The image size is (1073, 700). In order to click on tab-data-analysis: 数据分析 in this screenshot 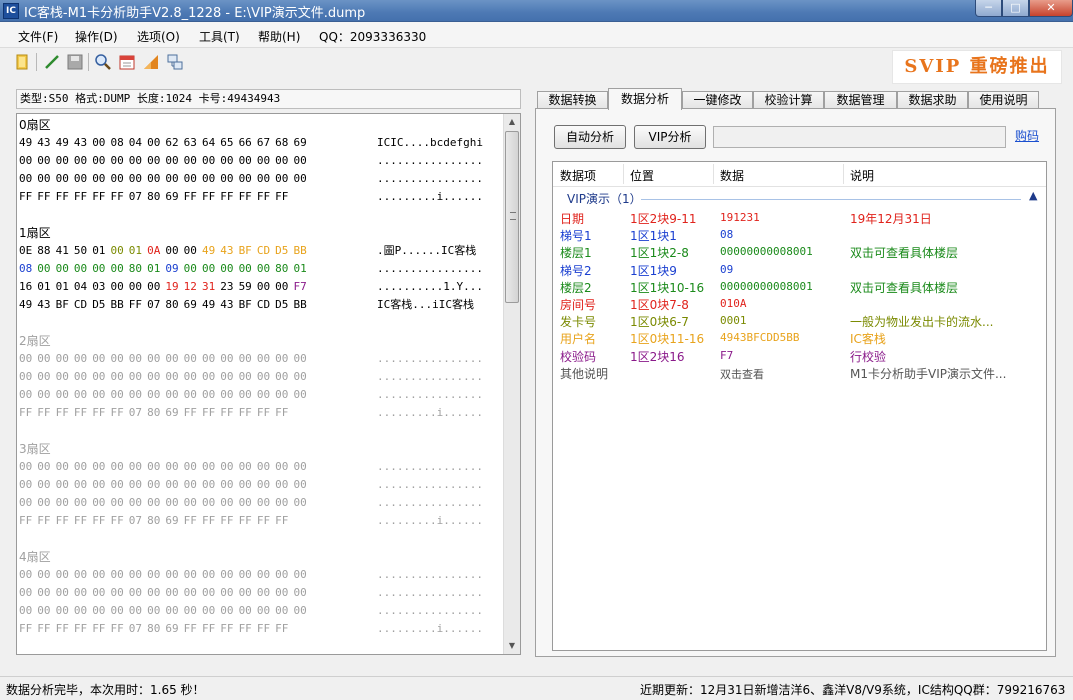, I will do `click(645, 99)`.